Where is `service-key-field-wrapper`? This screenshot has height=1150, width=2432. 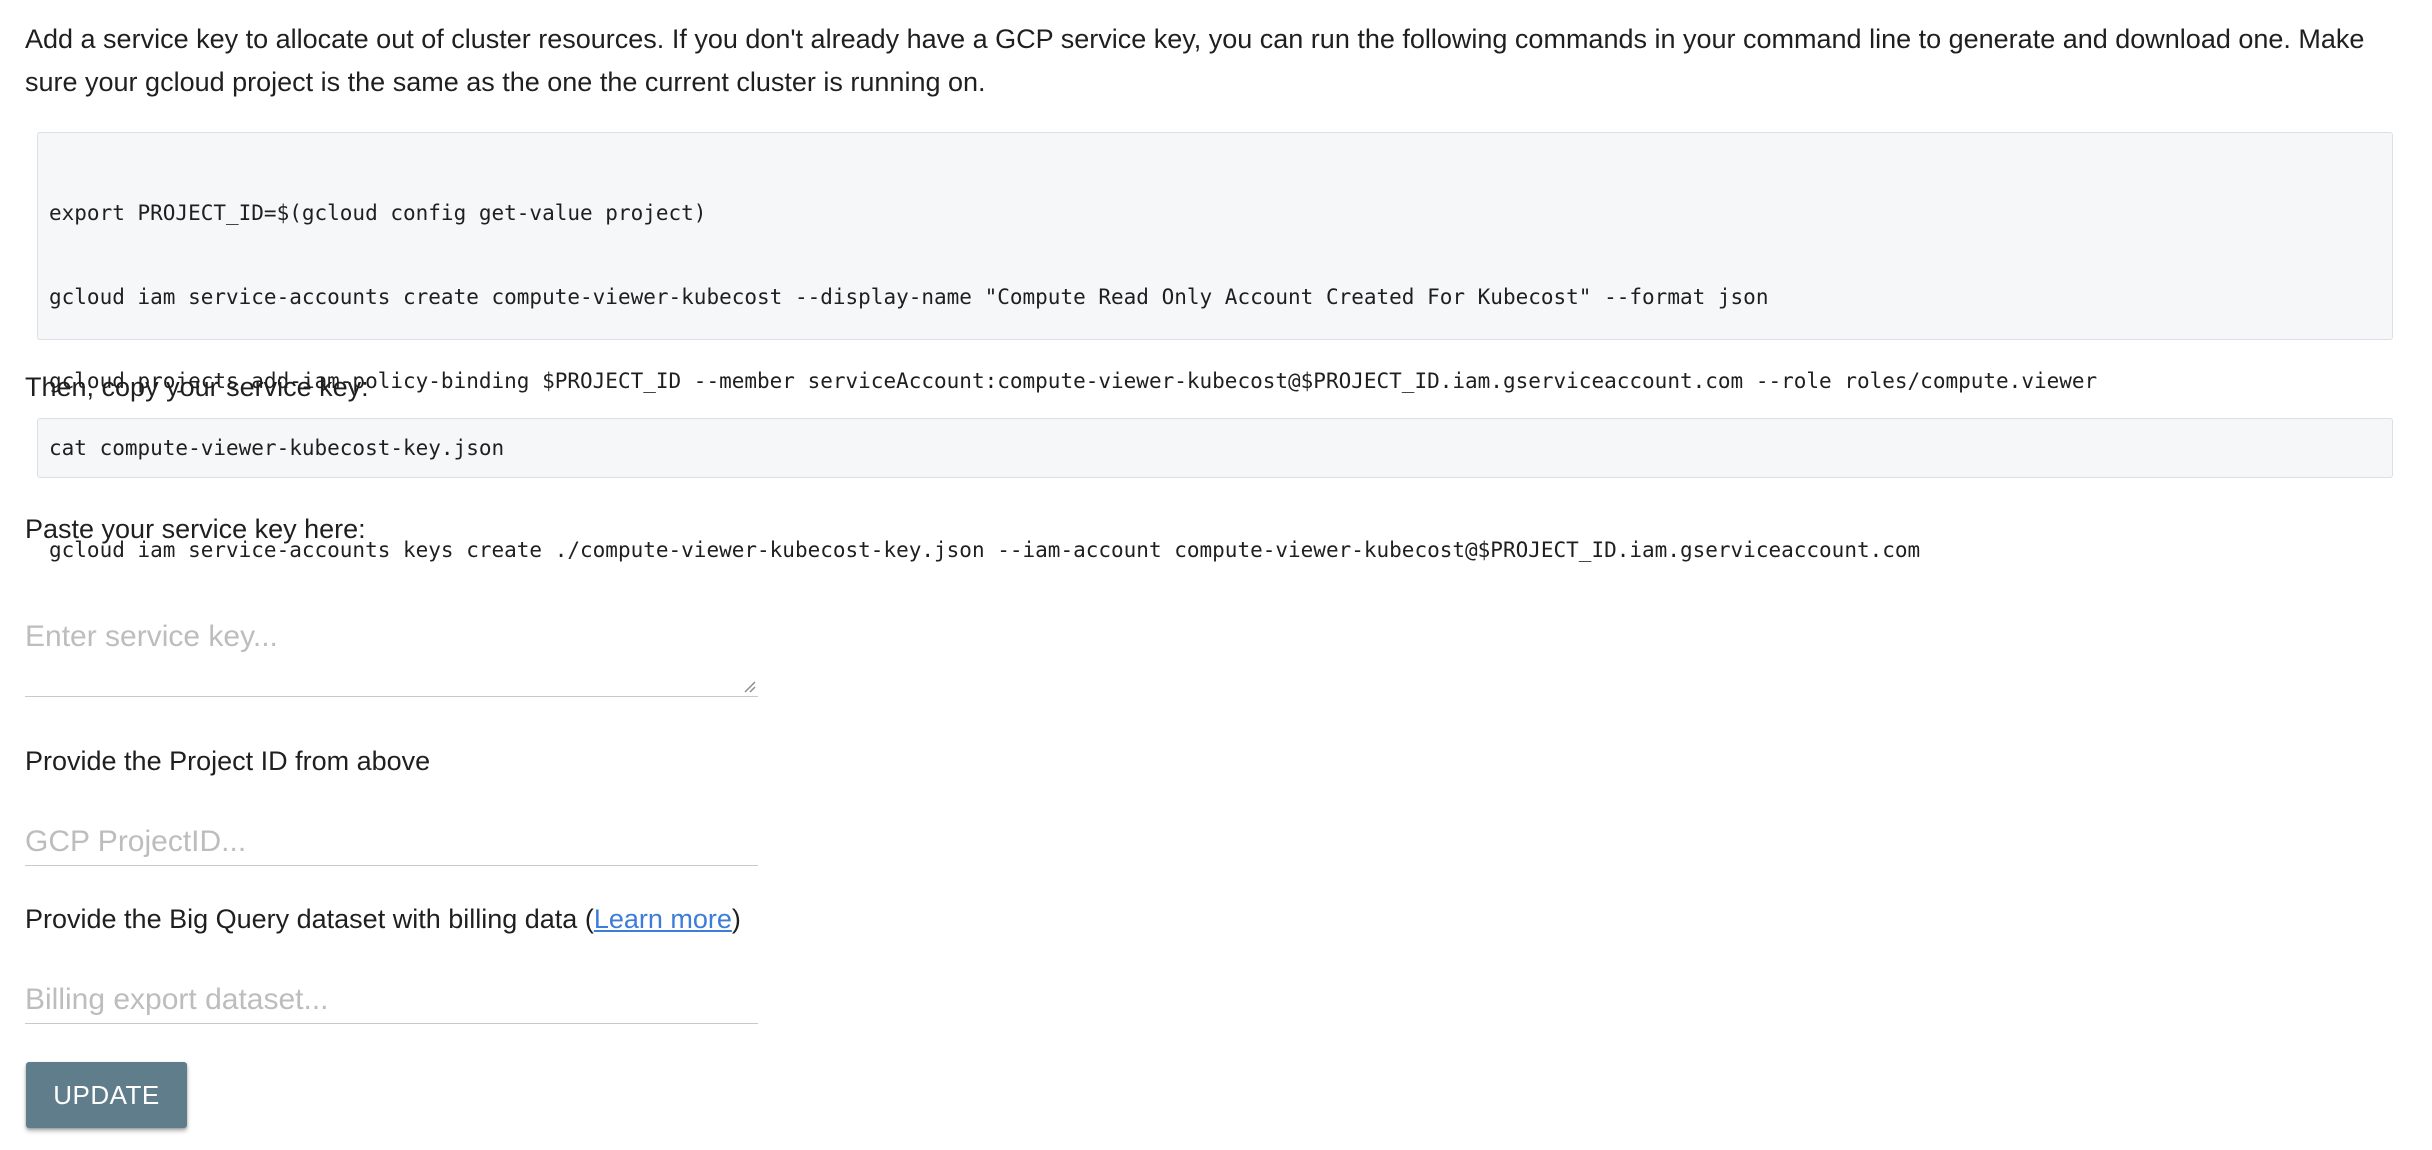 service-key-field-wrapper is located at coordinates (391, 648).